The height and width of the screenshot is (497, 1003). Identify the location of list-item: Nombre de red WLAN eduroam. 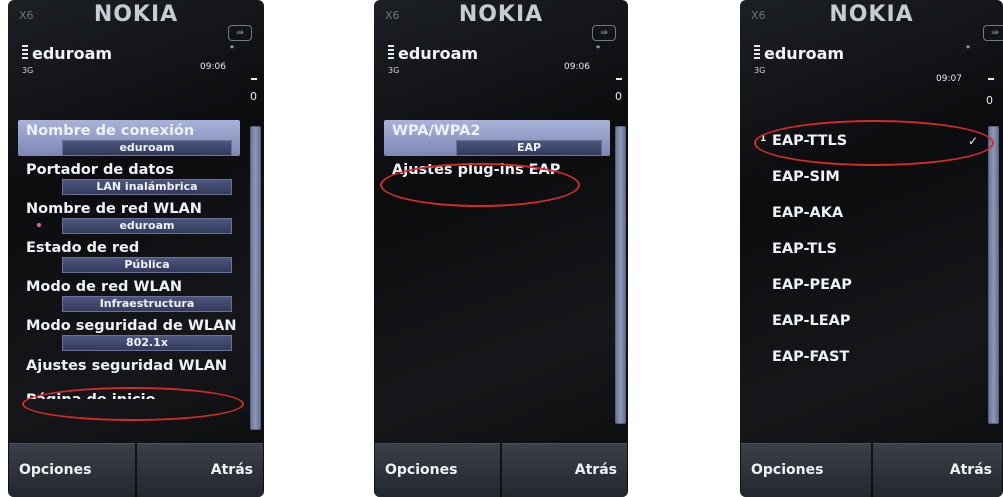
(129, 216).